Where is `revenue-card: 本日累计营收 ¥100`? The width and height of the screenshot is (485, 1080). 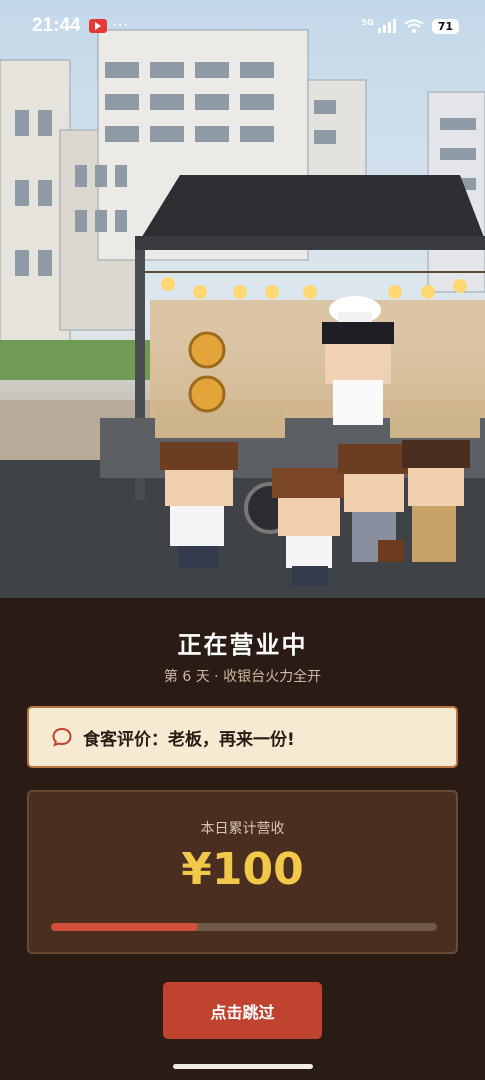 revenue-card: 本日累计营收 ¥100 is located at coordinates (242, 872).